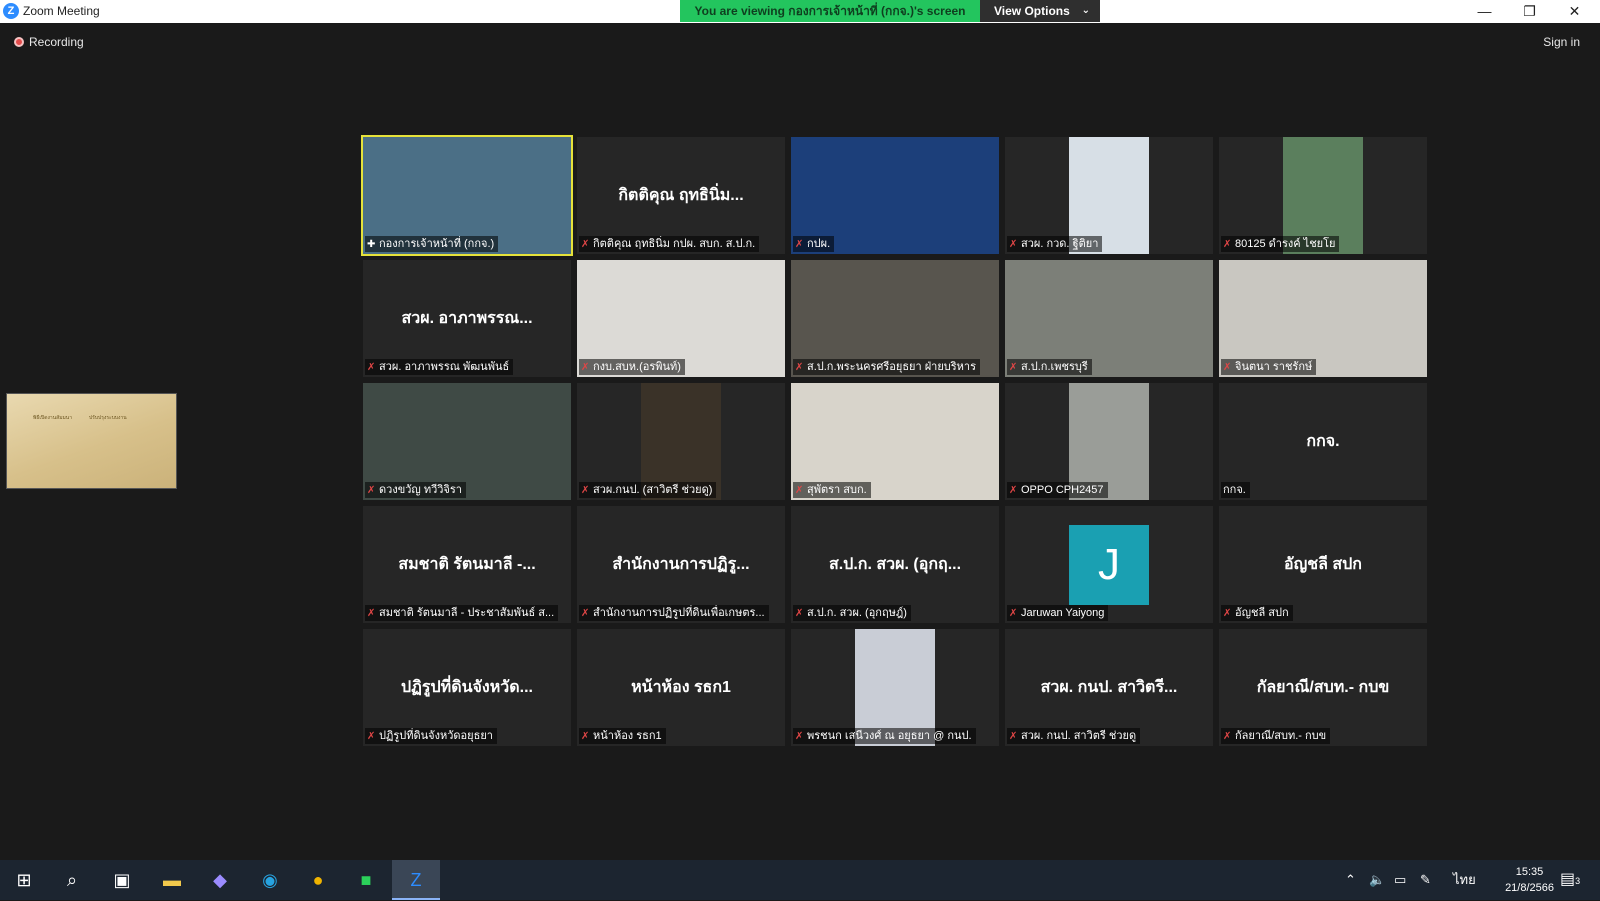 The width and height of the screenshot is (1600, 901). I want to click on chevron-up-icon: ⌃, so click(1350, 880).